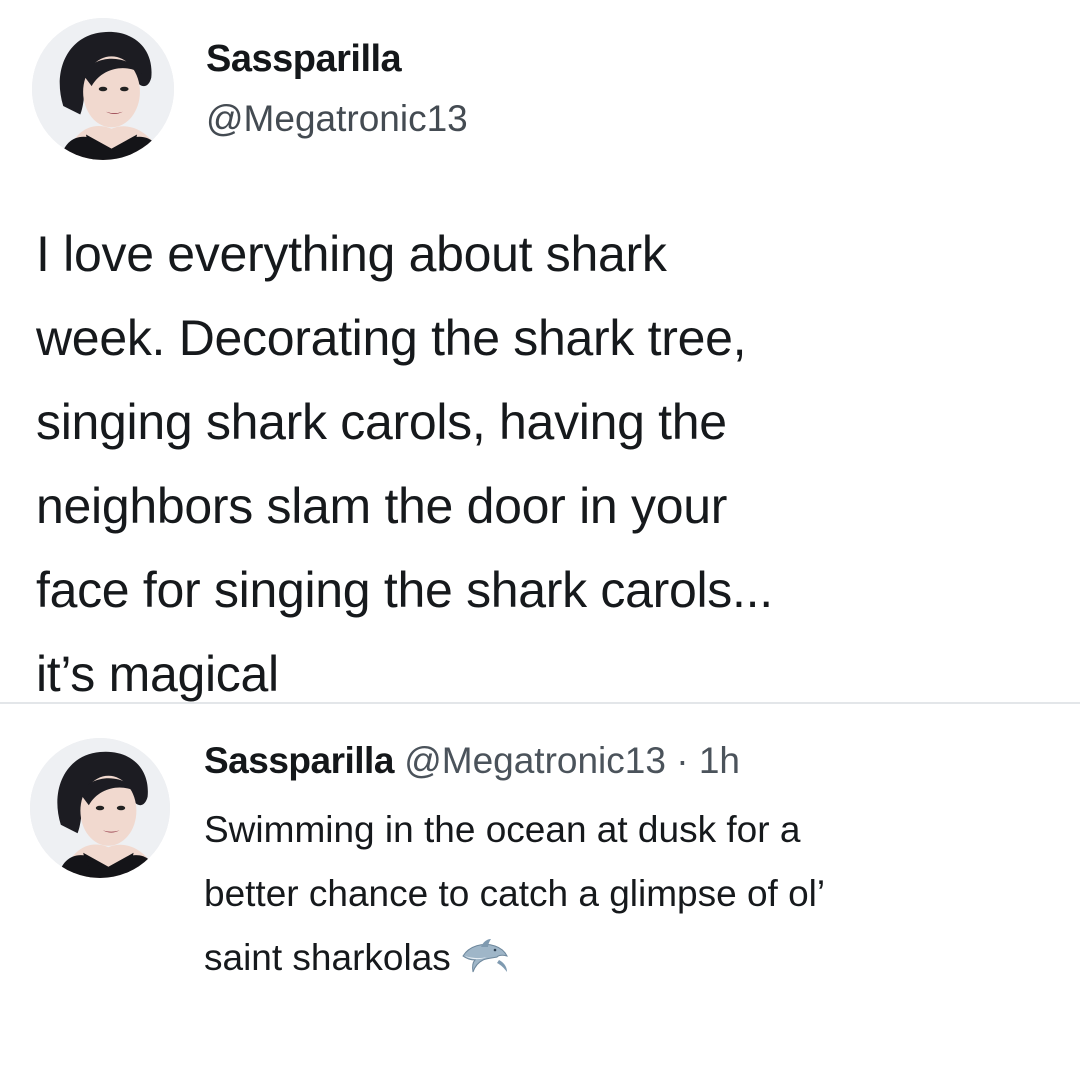 The height and width of the screenshot is (1080, 1080). Describe the element at coordinates (382, 506) in the screenshot. I see `tweet-text-line: neighbors slam the door in your` at that location.